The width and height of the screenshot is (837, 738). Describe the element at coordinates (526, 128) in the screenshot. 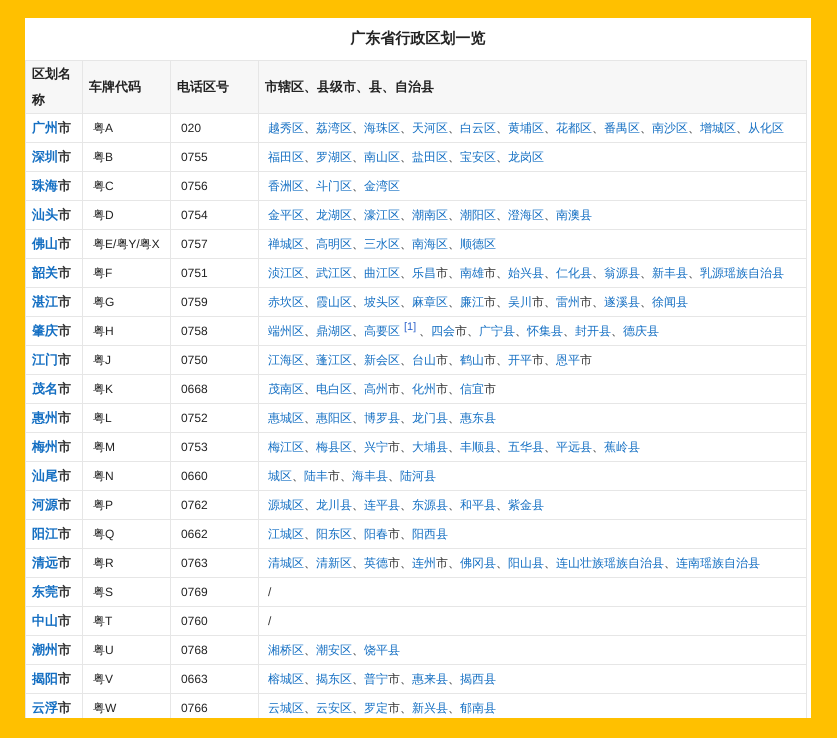

I see `district-link: 黄埔区` at that location.